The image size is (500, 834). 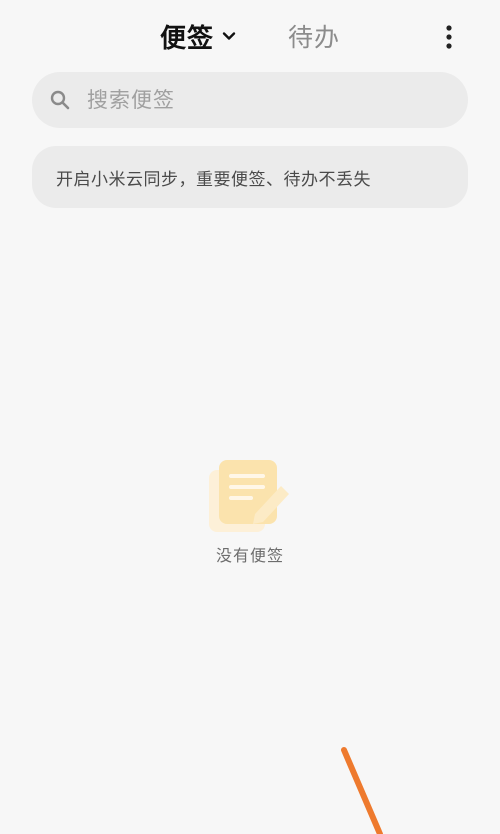 What do you see at coordinates (362, 790) in the screenshot?
I see `orange-stroke` at bounding box center [362, 790].